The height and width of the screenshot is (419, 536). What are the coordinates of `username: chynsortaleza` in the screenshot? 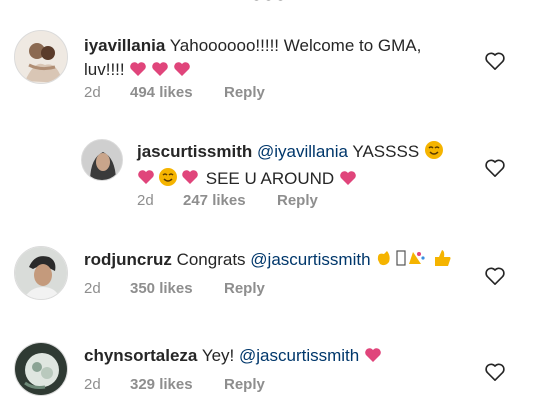 It's located at (140, 355).